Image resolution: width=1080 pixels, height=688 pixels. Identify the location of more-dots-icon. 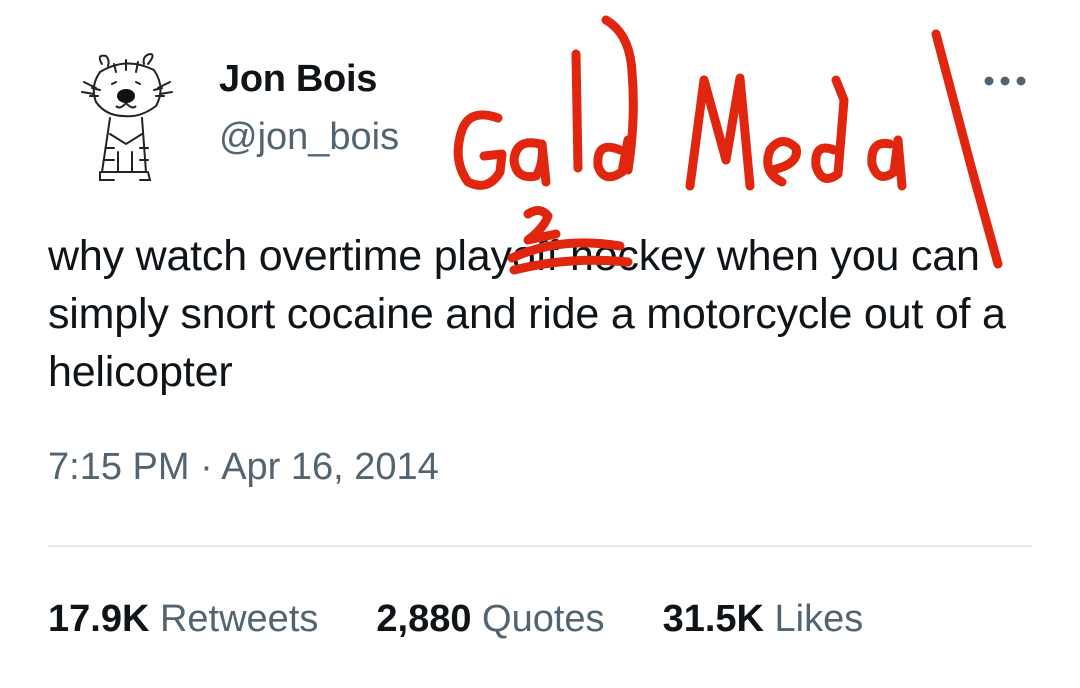
(1005, 81).